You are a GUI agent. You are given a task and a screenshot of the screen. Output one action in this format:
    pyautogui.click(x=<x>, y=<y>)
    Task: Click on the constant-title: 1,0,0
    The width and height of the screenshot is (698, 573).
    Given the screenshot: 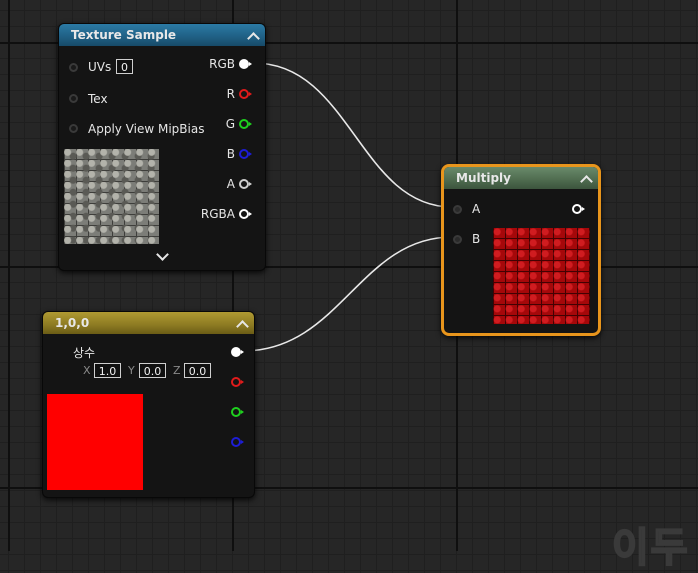 What is the action you would take?
    pyautogui.click(x=72, y=323)
    